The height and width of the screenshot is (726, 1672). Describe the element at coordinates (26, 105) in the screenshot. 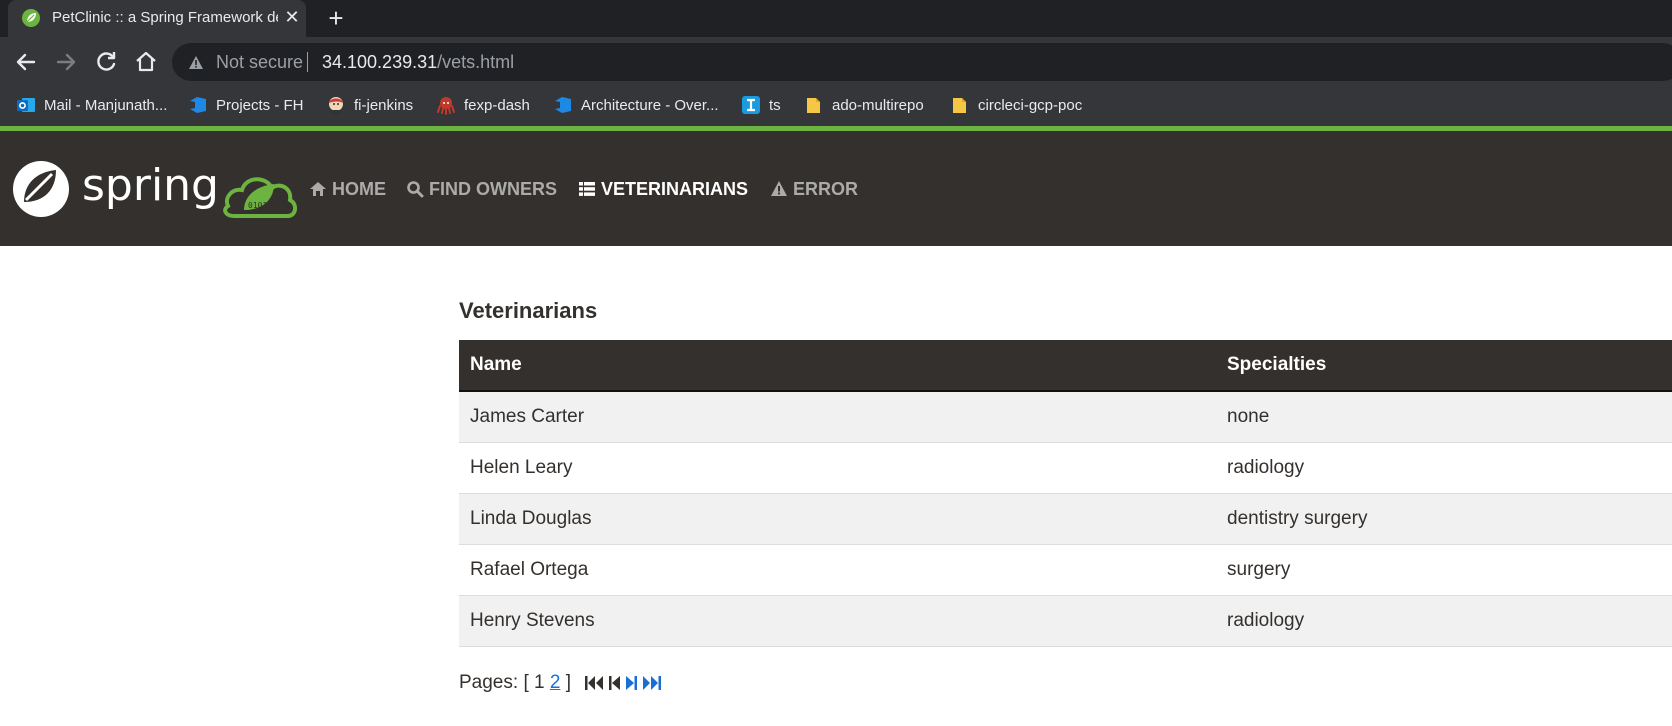

I see `outlook-icon` at that location.